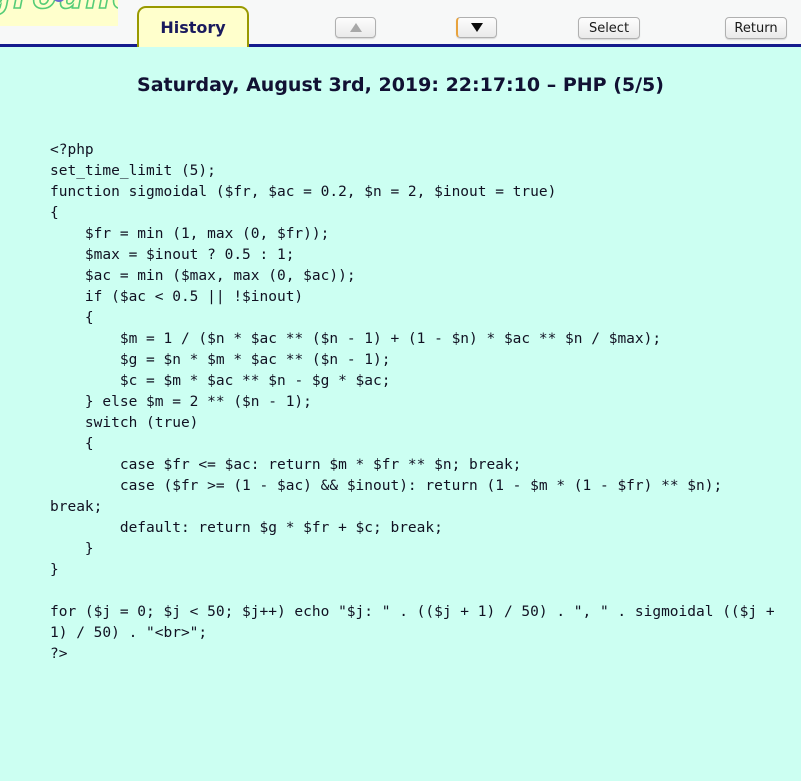 Image resolution: width=801 pixels, height=781 pixels. Describe the element at coordinates (400, 23) in the screenshot. I see `toolbar: ground History Select Return` at that location.